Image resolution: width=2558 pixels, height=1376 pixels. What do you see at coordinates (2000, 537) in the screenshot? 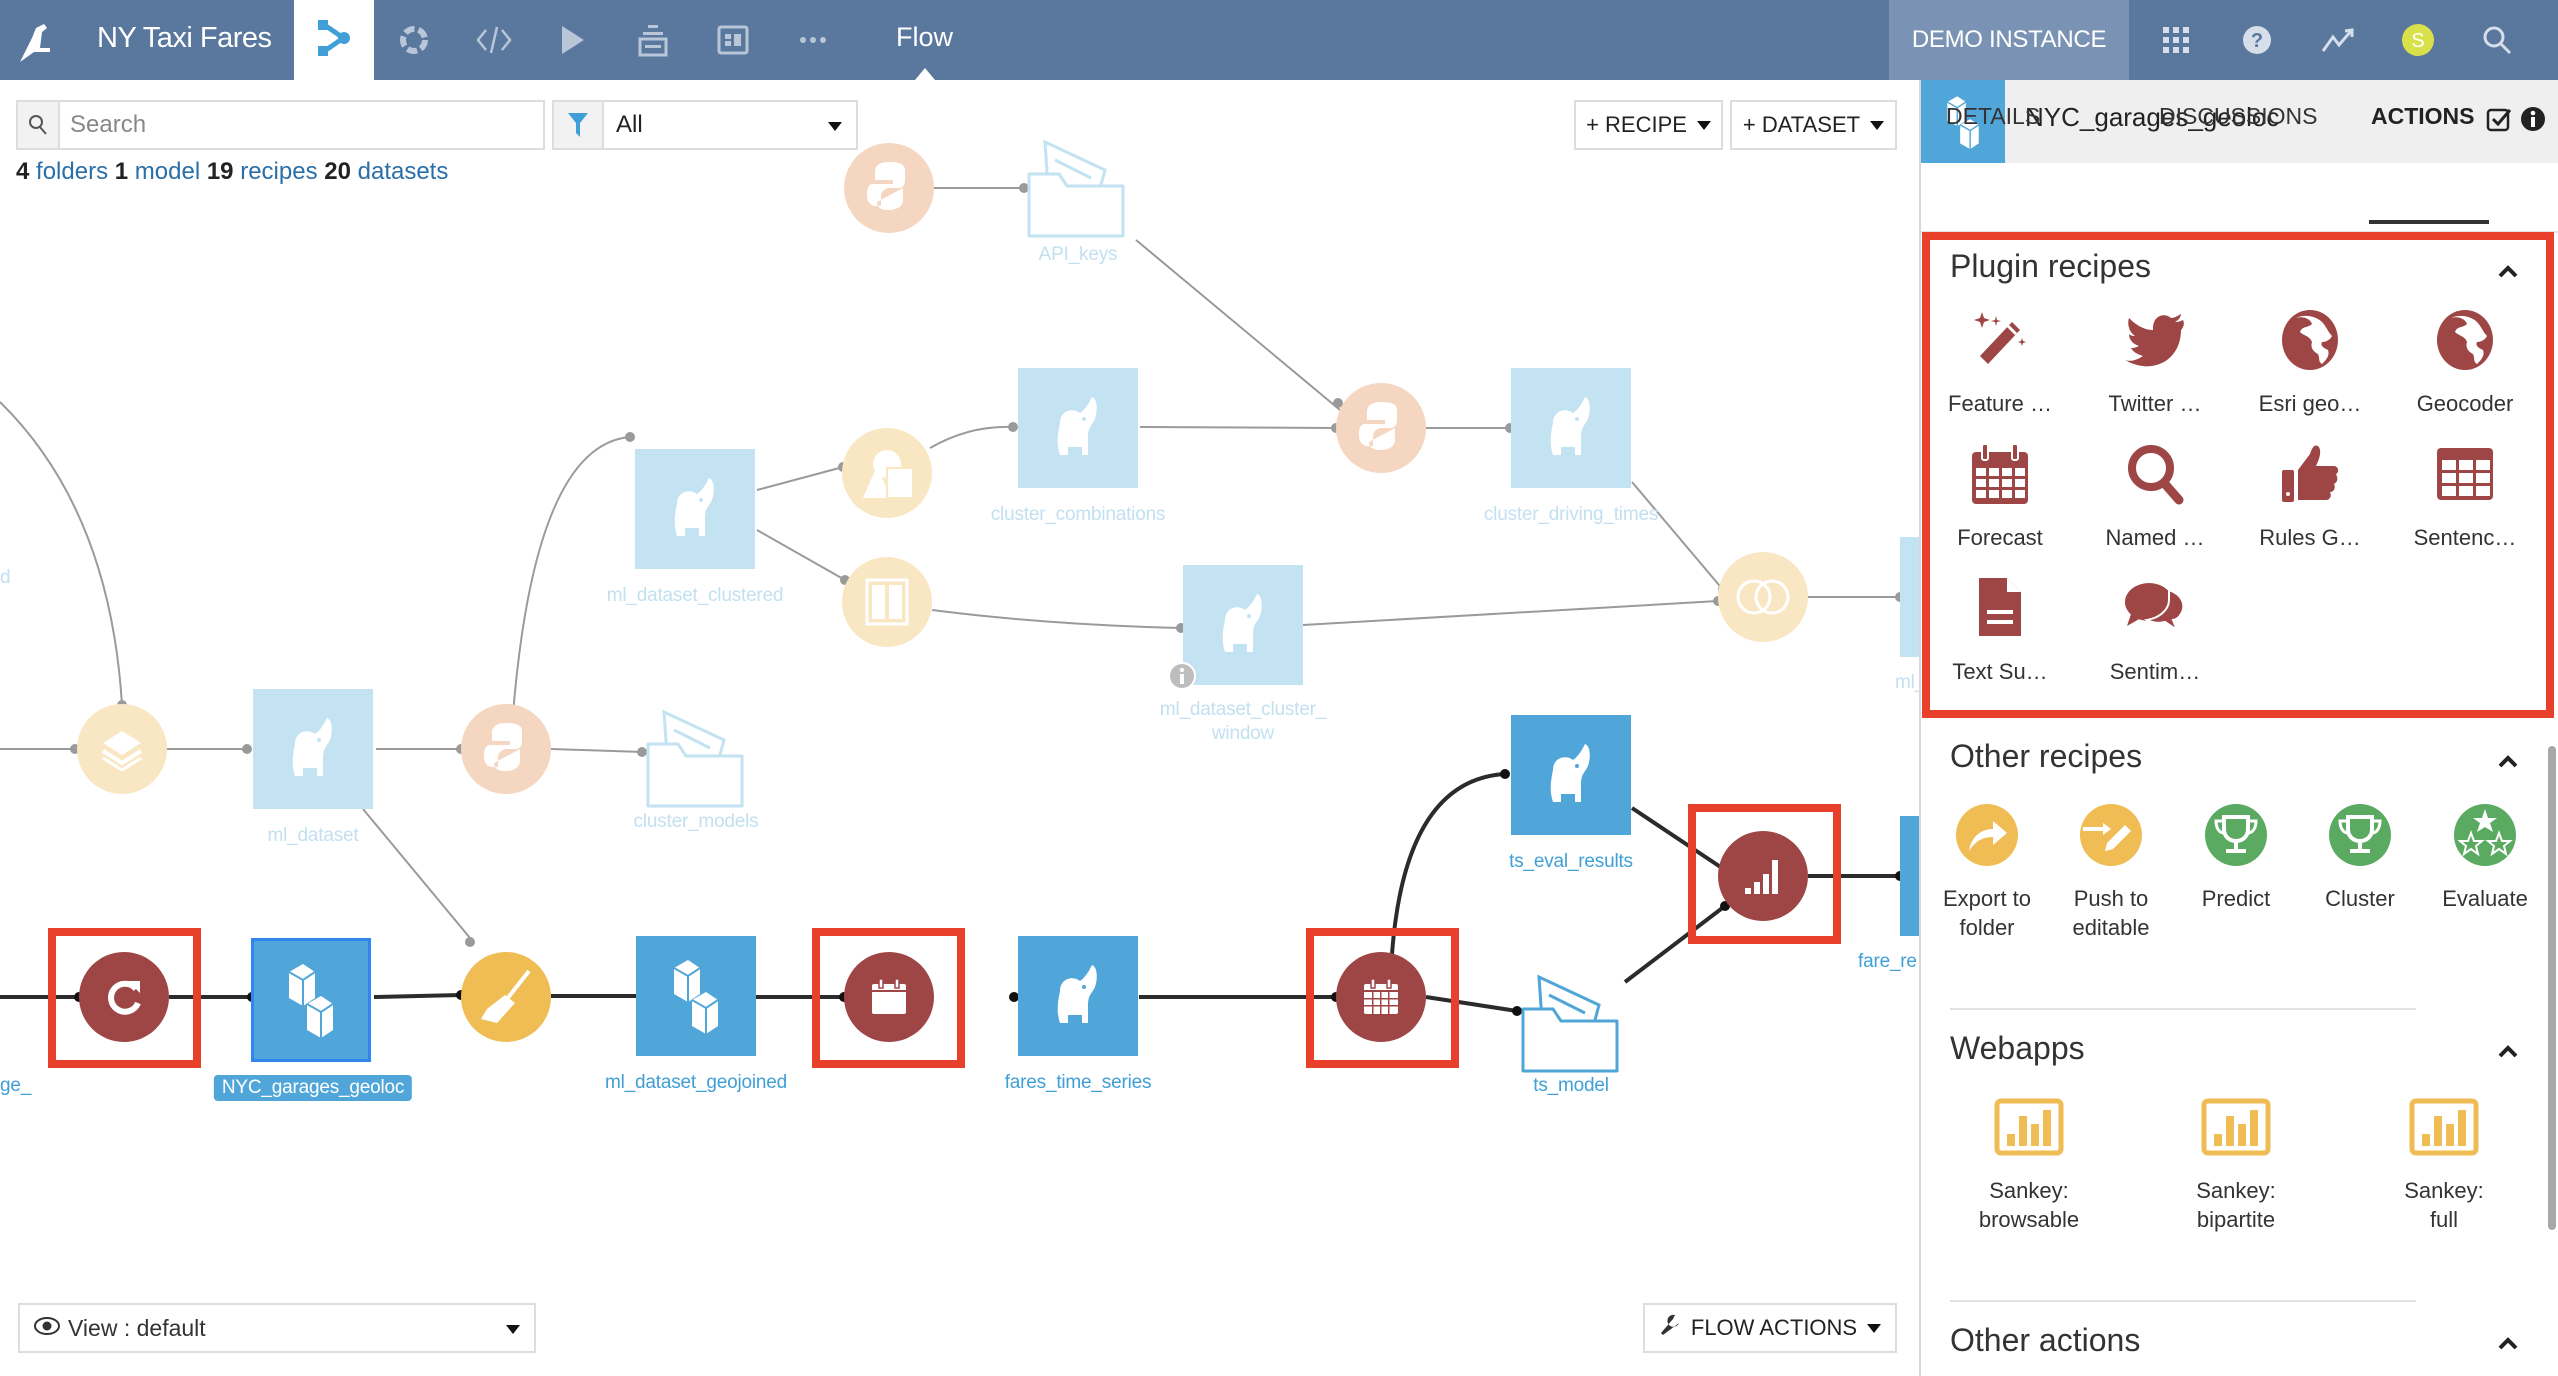
I see `item-label: Forecast` at bounding box center [2000, 537].